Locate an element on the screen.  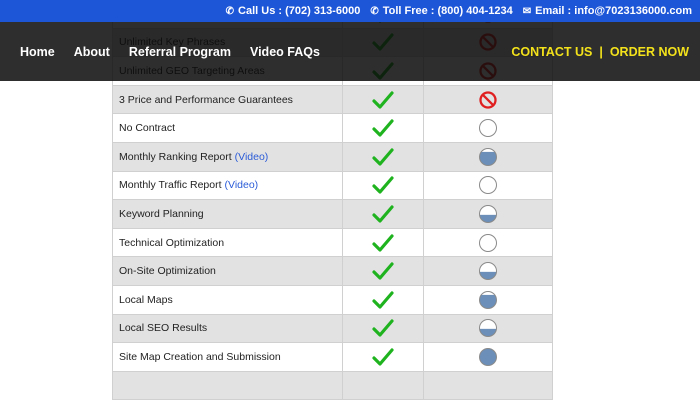
order-now-button: ORDER NOW is located at coordinates (649, 52).